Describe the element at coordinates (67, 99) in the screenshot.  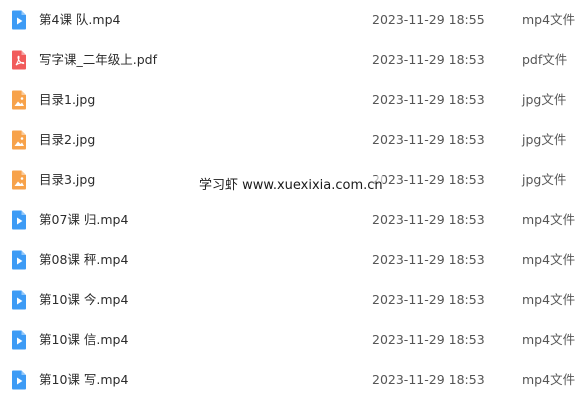
I see `file-name: 目录1.jpg` at that location.